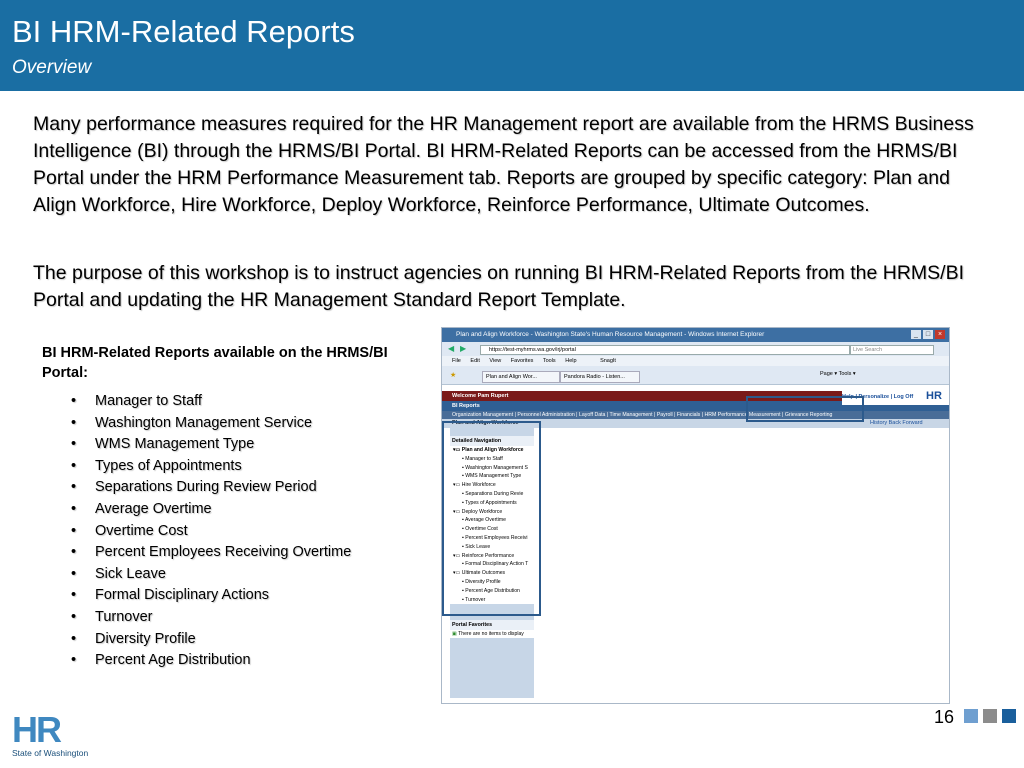 Image resolution: width=1024 pixels, height=768 pixels. What do you see at coordinates (892, 350) in the screenshot?
I see `search-input: Live Search` at bounding box center [892, 350].